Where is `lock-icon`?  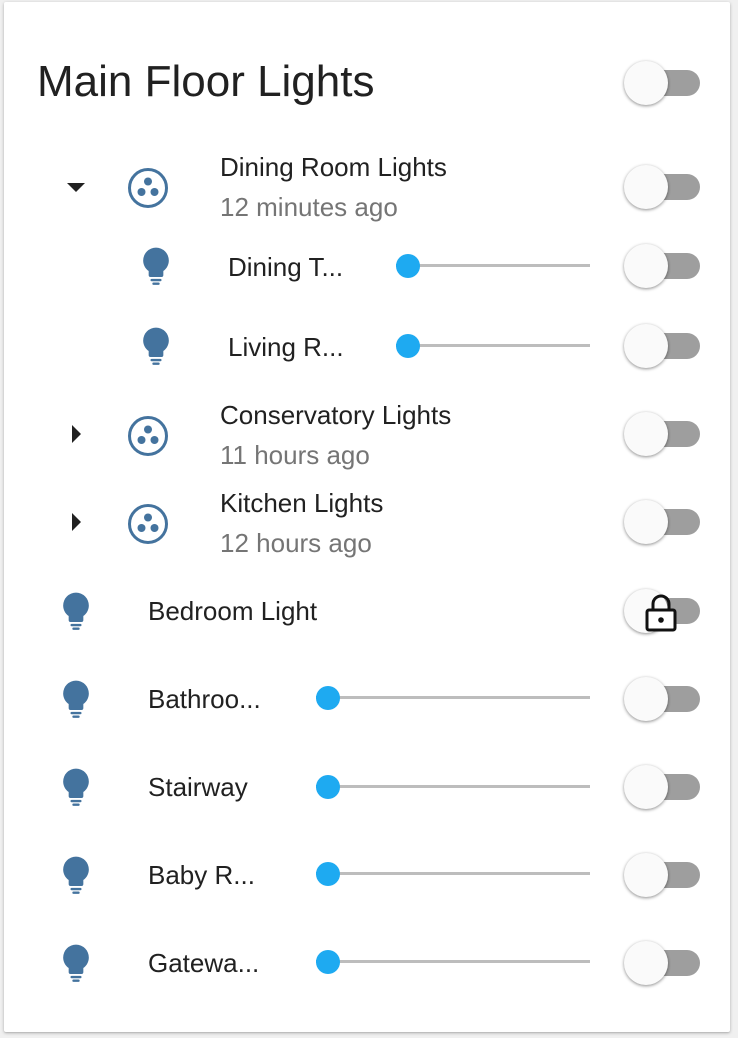 lock-icon is located at coordinates (662, 613).